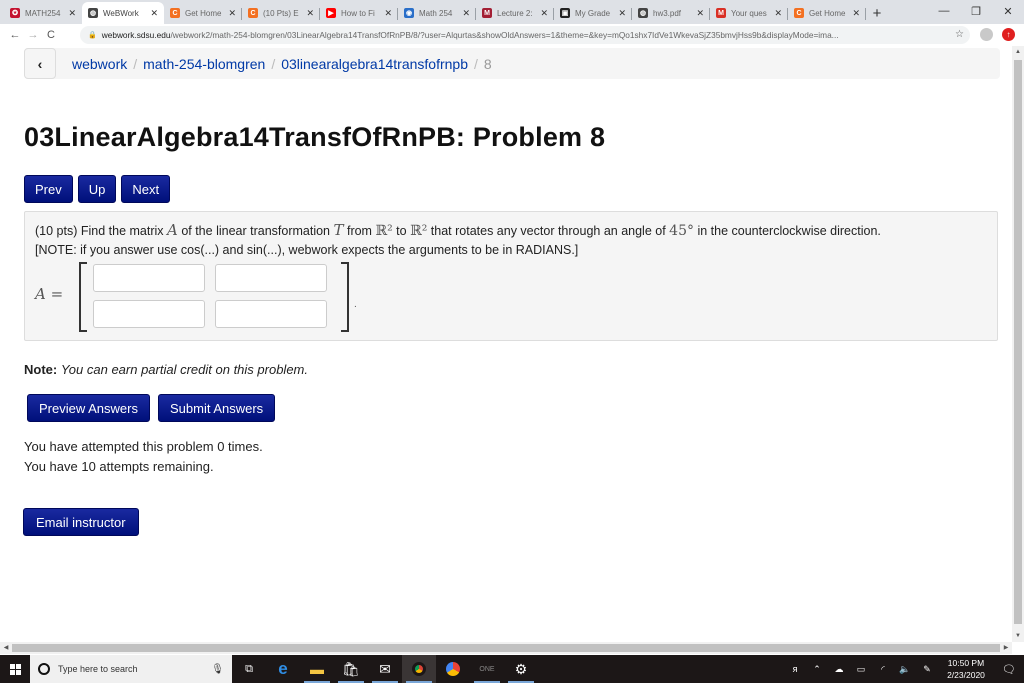 The width and height of the screenshot is (1024, 683). I want to click on onenote-icon: ONE, so click(487, 669).